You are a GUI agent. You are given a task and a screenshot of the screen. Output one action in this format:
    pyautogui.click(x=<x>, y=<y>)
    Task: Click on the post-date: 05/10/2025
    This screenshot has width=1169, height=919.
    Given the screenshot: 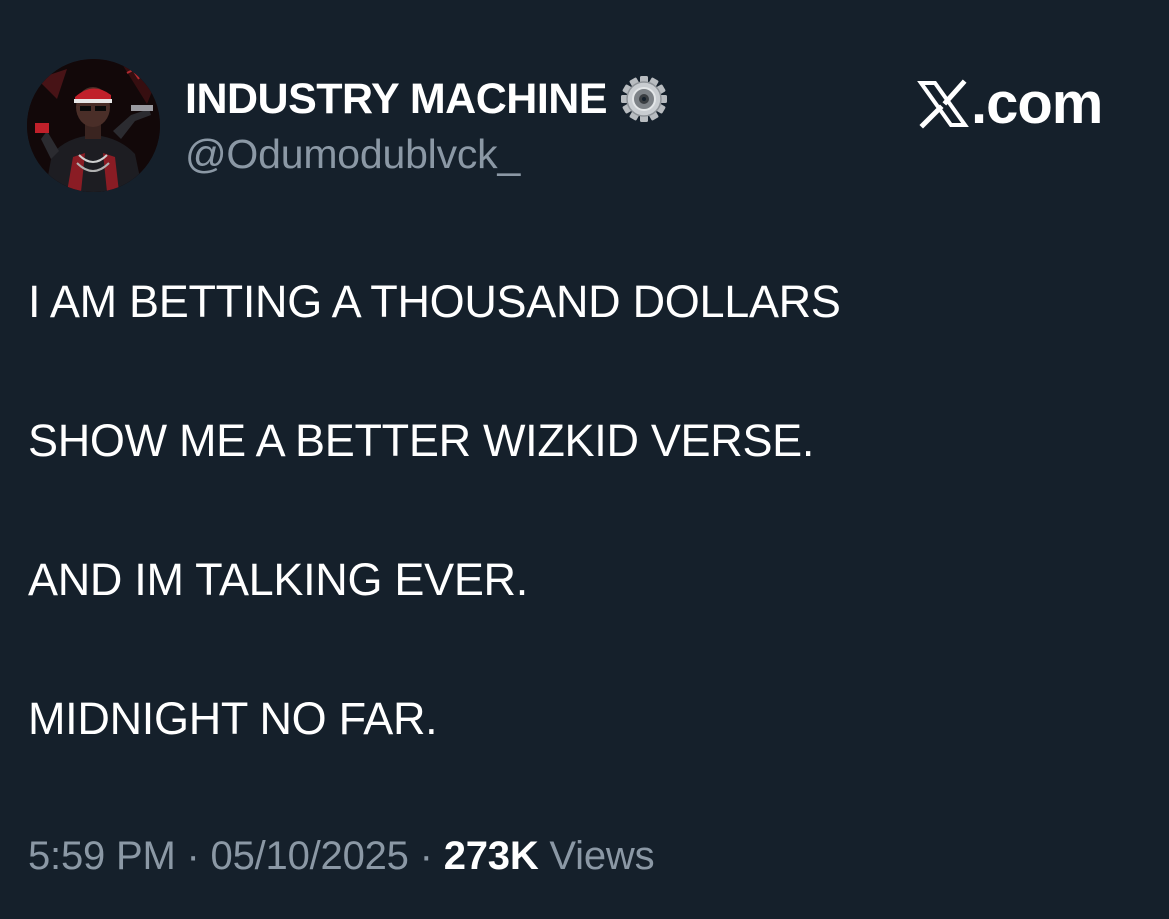 What is the action you would take?
    pyautogui.click(x=310, y=856)
    